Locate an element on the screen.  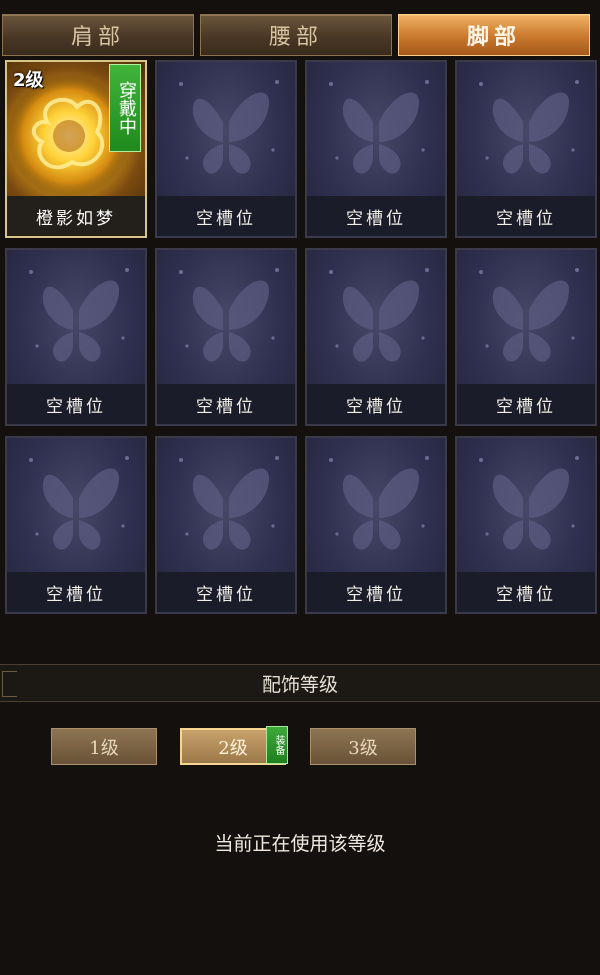
level-section-header: 配饰等级 is located at coordinates (300, 683).